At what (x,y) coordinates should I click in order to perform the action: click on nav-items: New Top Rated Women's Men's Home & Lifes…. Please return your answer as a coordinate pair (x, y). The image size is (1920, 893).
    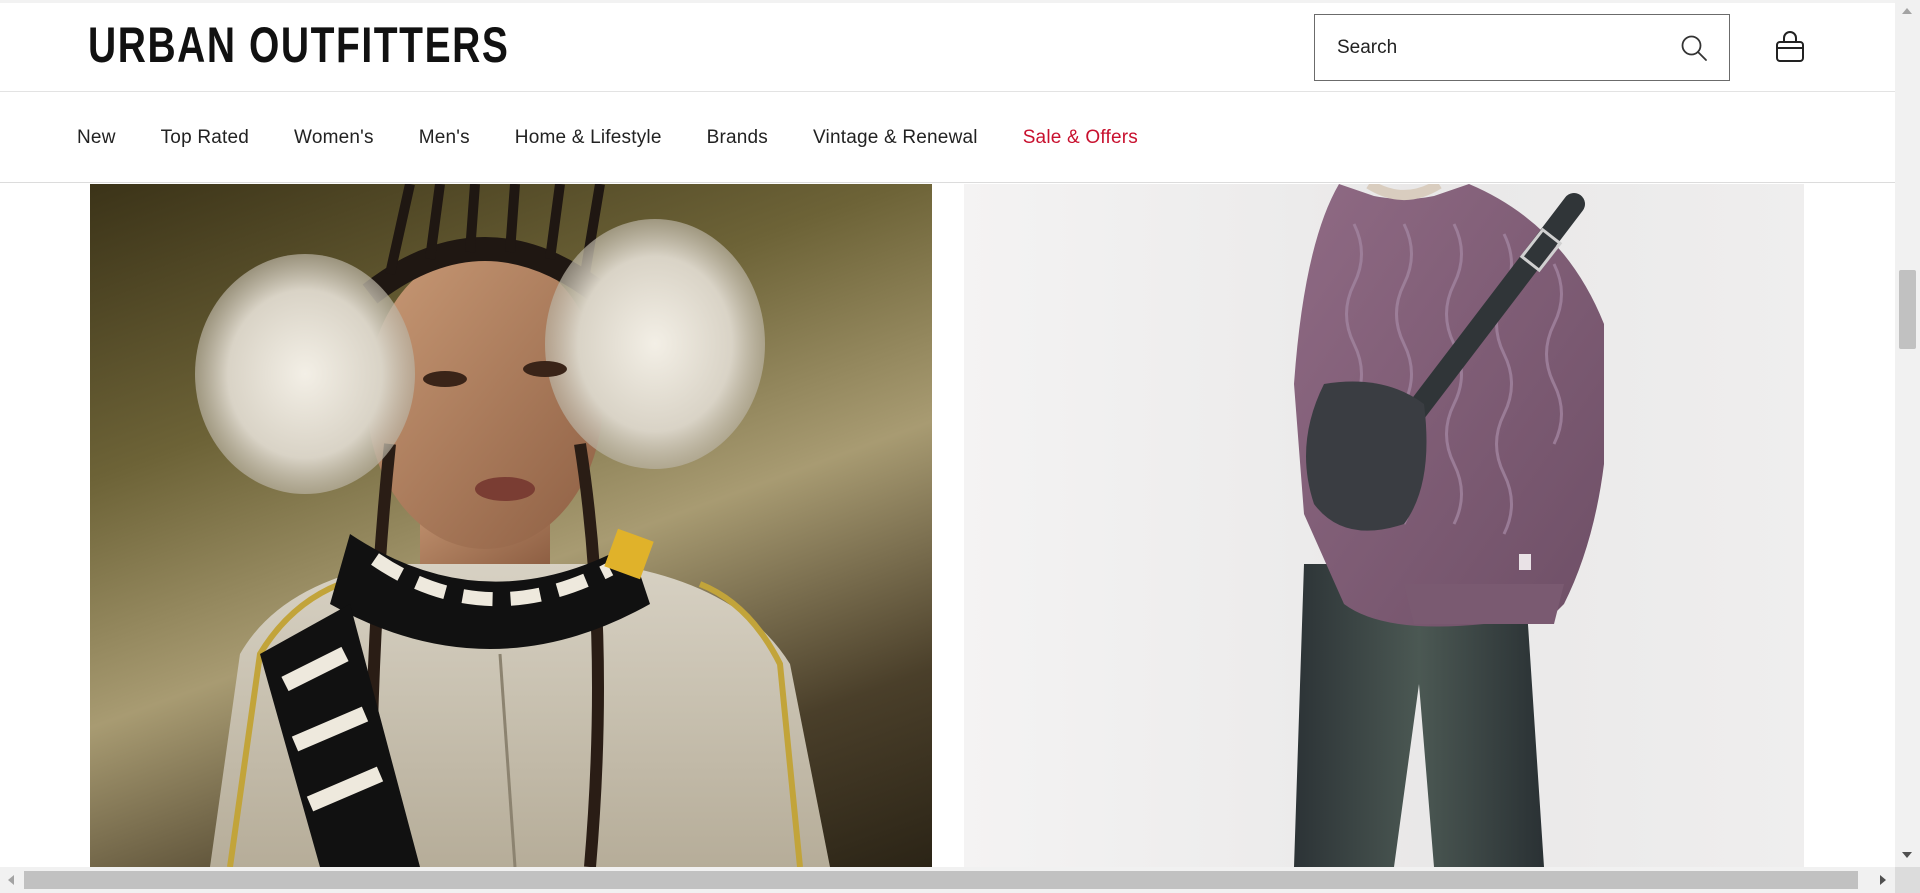
    Looking at the image, I should click on (630, 138).